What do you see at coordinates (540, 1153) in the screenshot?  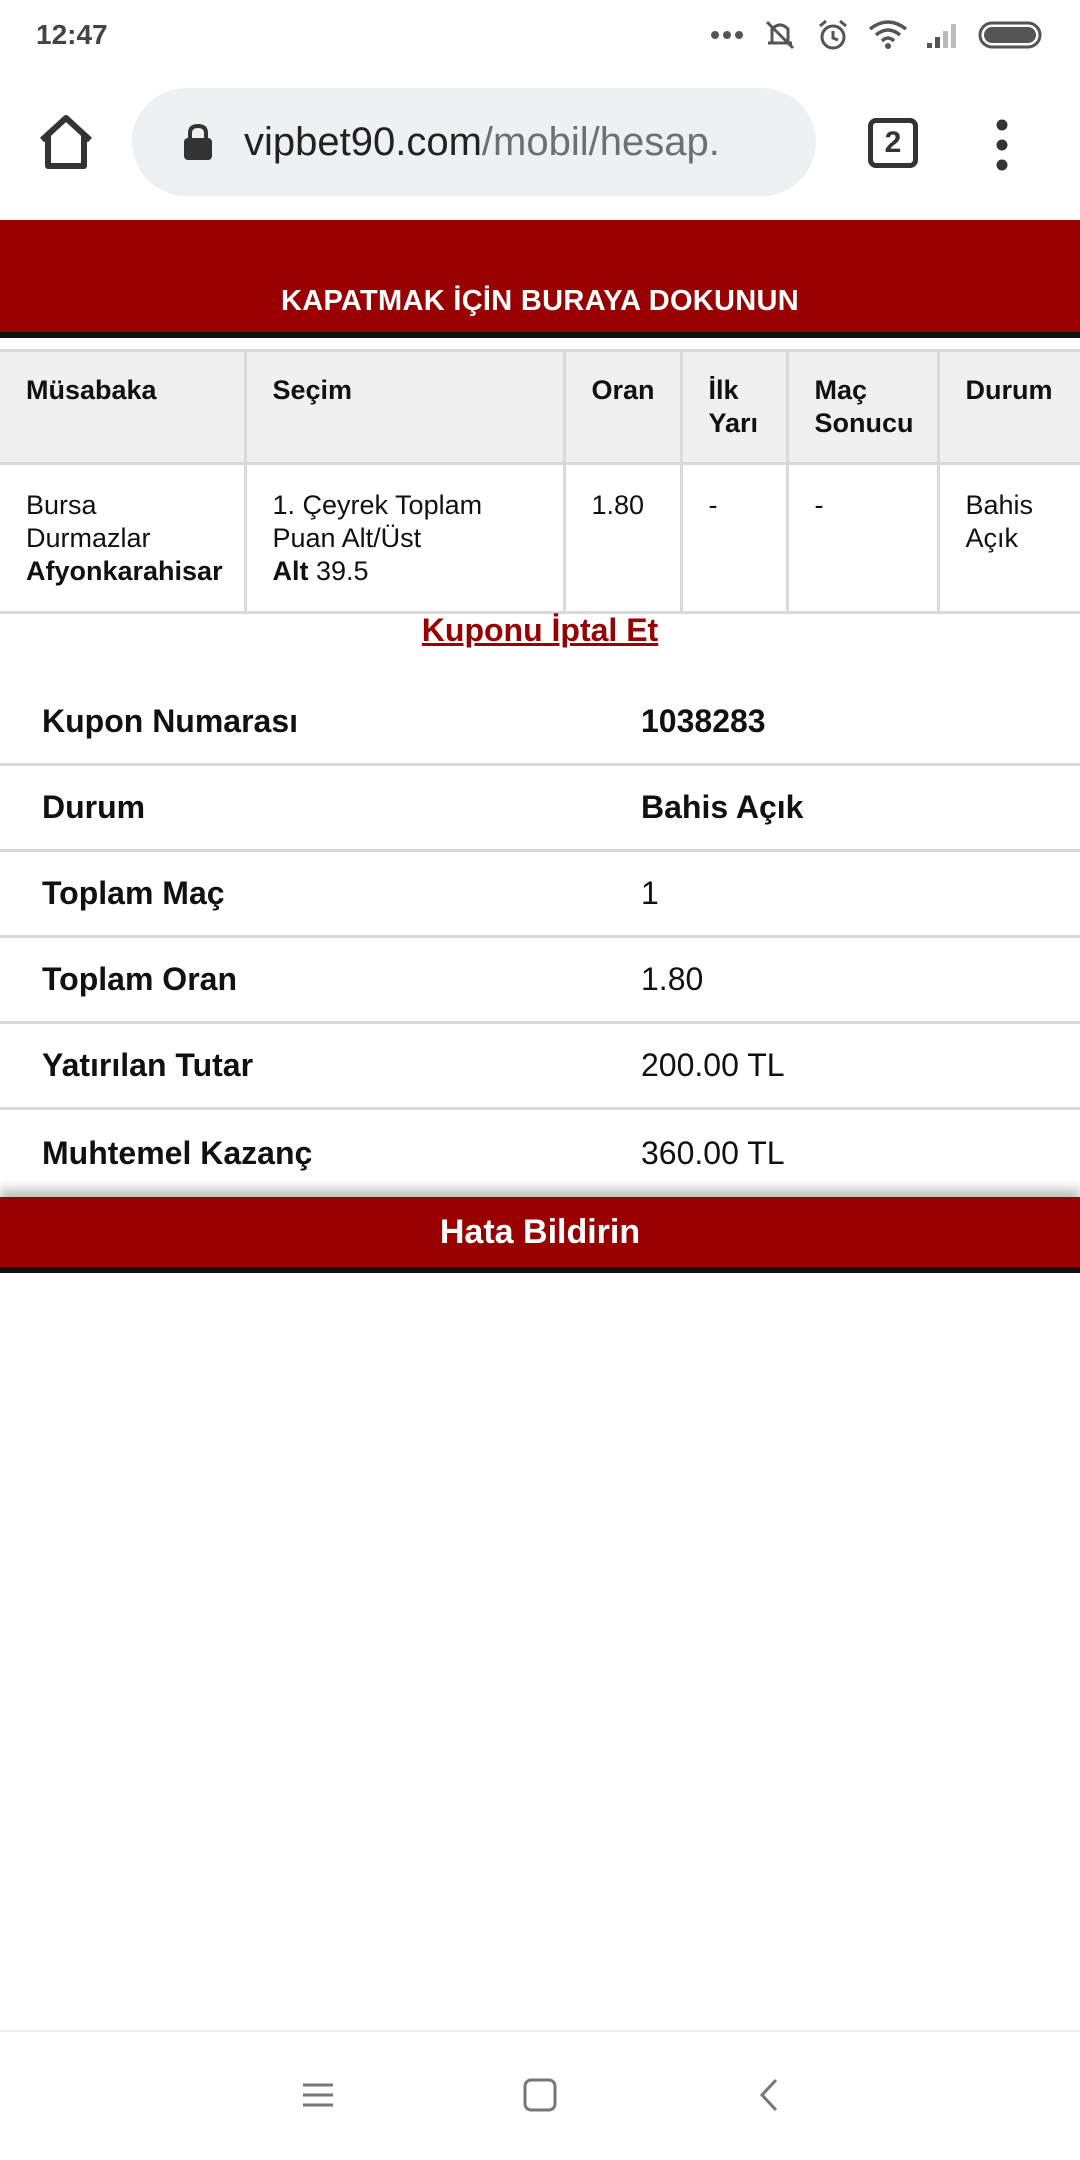 I see `summary-row-potential-win: Muhtemel Kazanç 360.00 TL` at bounding box center [540, 1153].